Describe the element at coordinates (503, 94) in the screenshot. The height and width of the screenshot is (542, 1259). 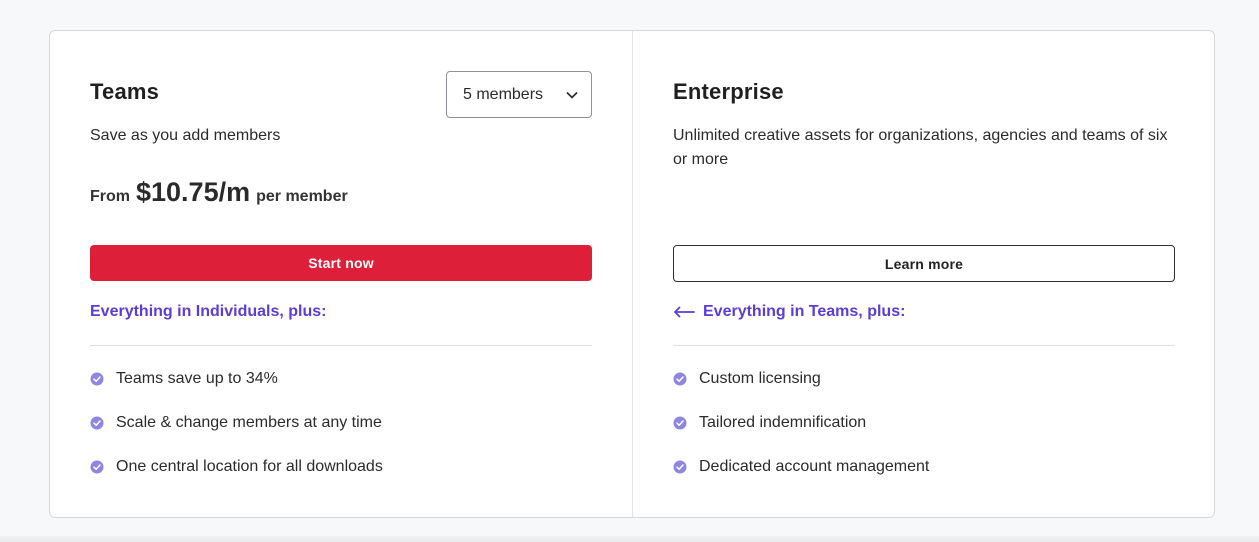
I see `members-select-value: 5 members` at that location.